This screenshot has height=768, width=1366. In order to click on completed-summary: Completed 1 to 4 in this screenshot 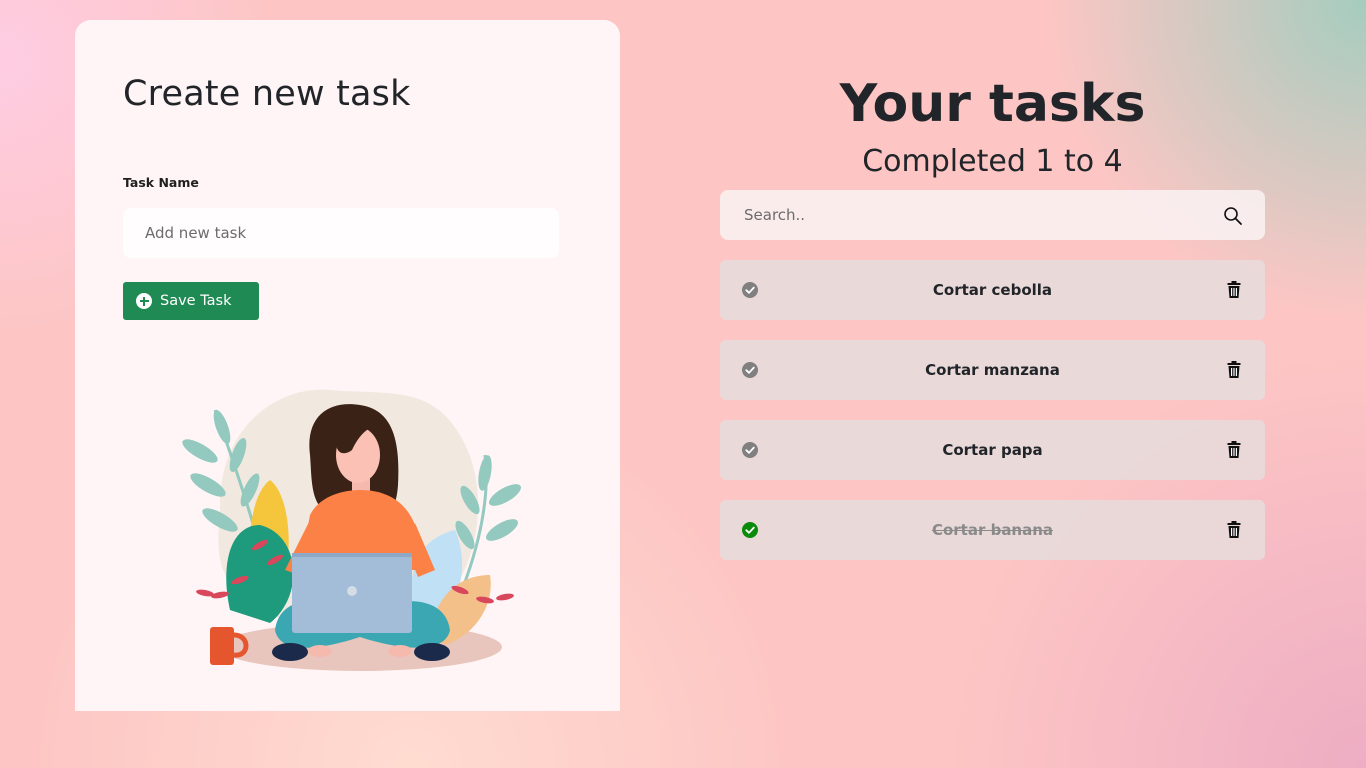, I will do `click(992, 161)`.